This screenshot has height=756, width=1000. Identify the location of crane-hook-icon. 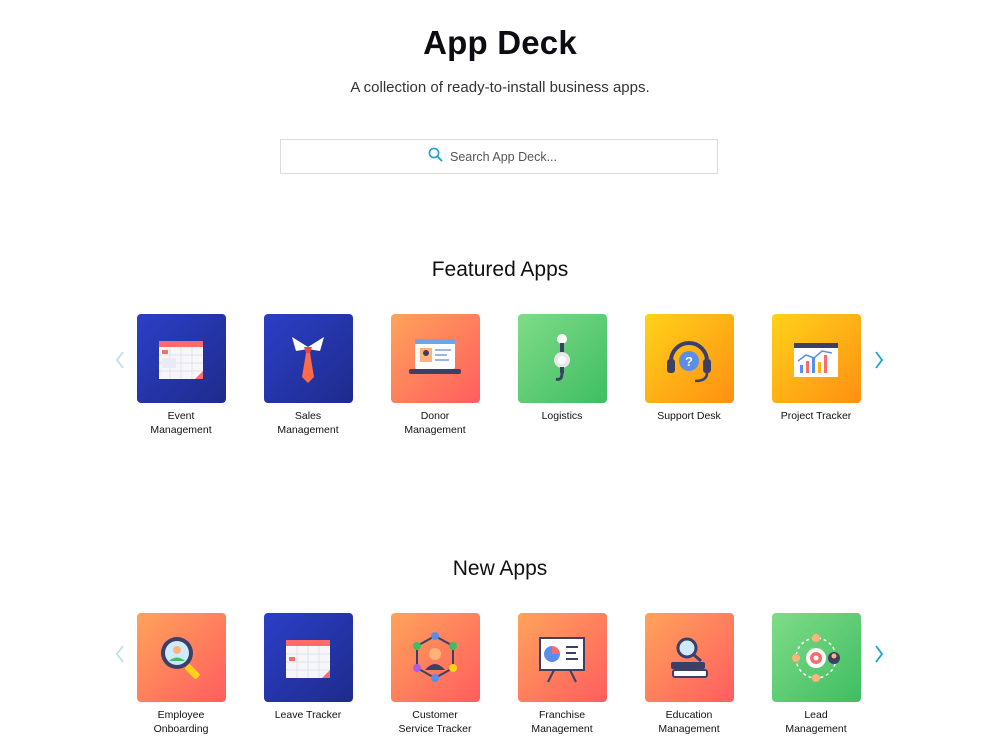
(562, 358).